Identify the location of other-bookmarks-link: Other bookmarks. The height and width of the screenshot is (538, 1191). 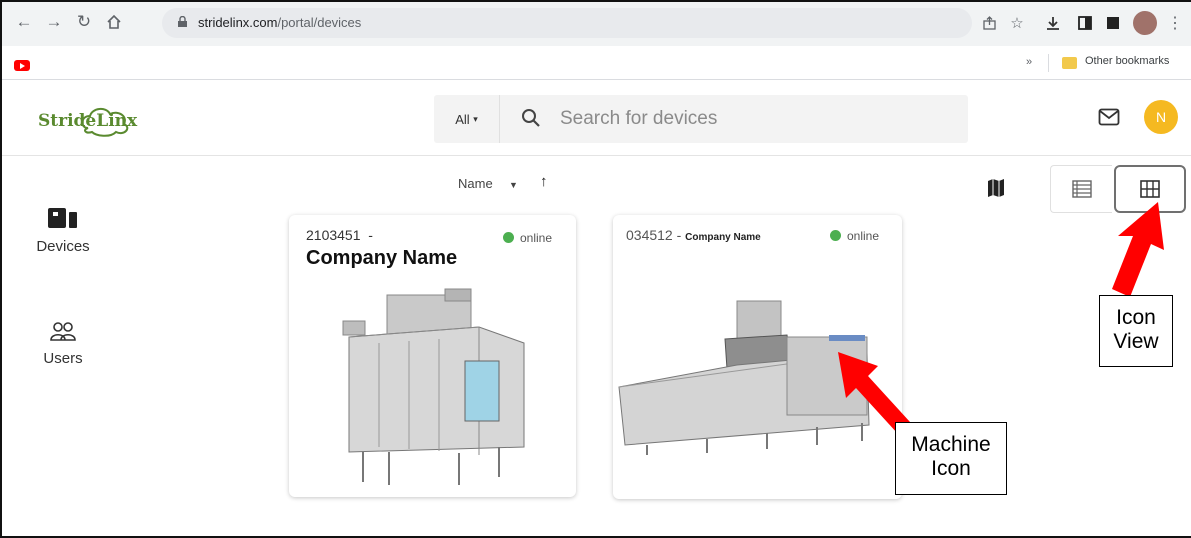
(1127, 61).